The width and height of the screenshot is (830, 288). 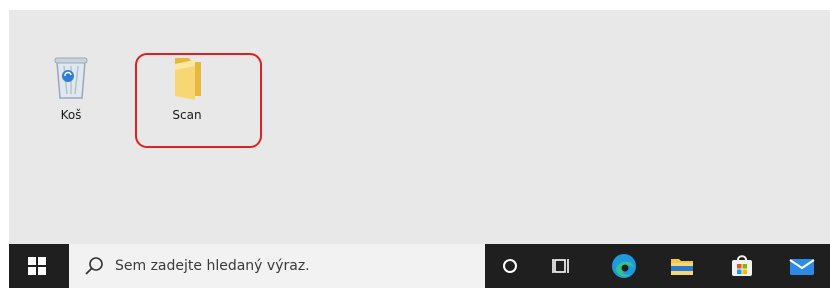 I want to click on file-explorer-button, so click(x=682, y=266).